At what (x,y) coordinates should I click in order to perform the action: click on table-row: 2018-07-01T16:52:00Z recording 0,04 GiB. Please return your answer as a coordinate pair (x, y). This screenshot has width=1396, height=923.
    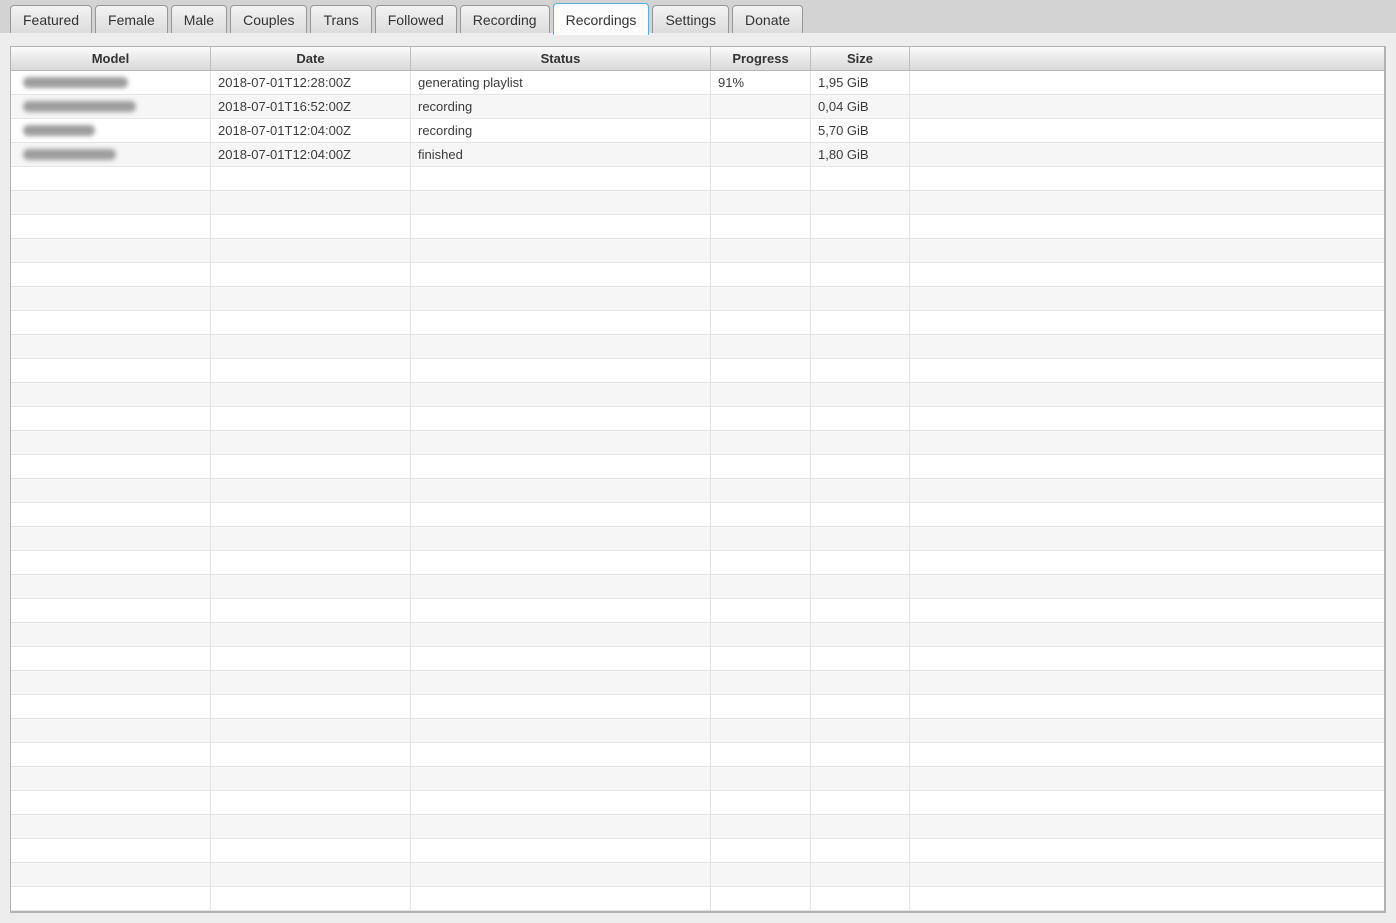
    Looking at the image, I should click on (697, 107).